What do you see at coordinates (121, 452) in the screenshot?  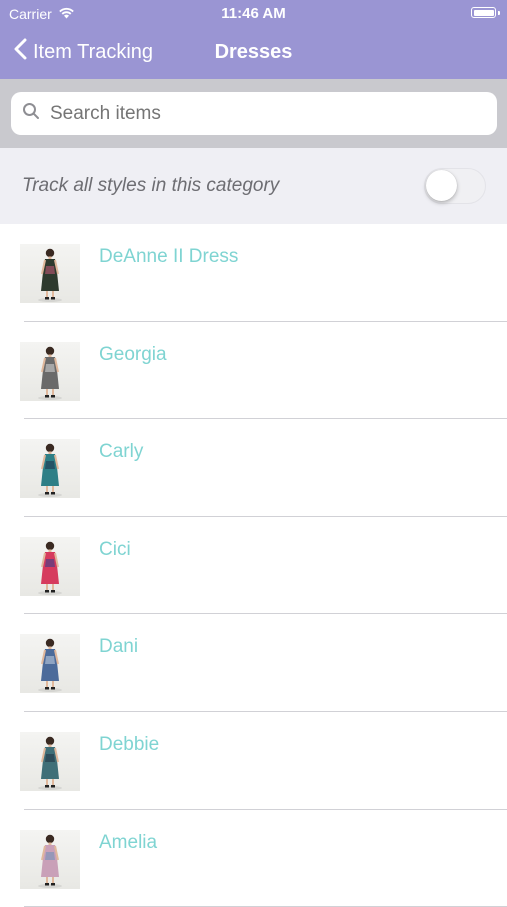 I see `item-name: Carly` at bounding box center [121, 452].